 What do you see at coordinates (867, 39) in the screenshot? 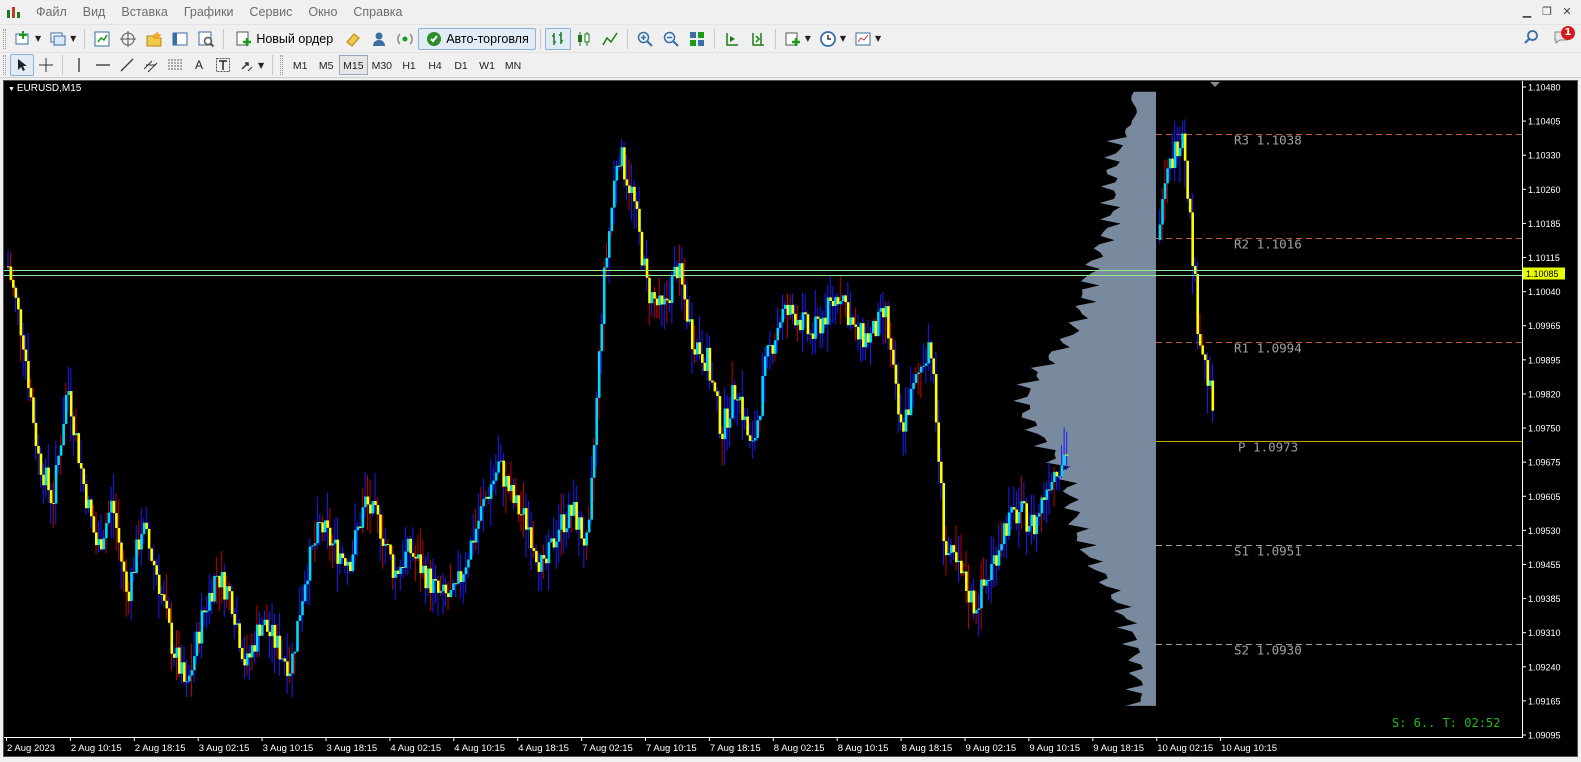
I see `templates-button: ▼` at bounding box center [867, 39].